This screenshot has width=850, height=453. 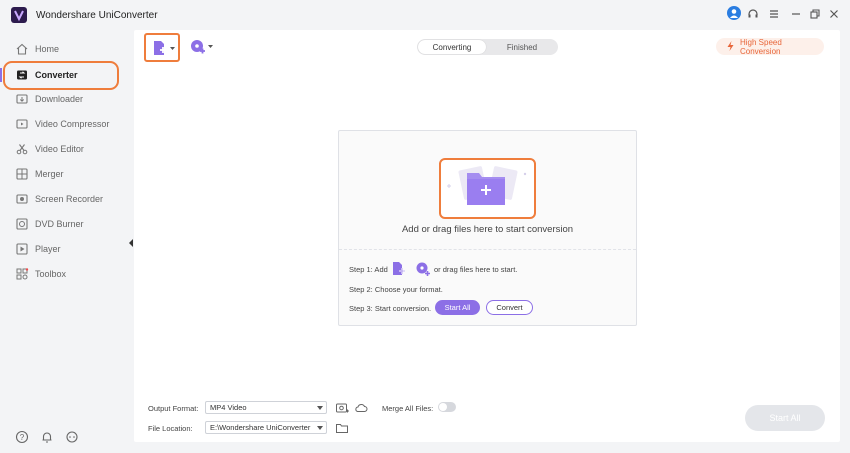 I want to click on tab-converting: Converting, so click(x=452, y=47).